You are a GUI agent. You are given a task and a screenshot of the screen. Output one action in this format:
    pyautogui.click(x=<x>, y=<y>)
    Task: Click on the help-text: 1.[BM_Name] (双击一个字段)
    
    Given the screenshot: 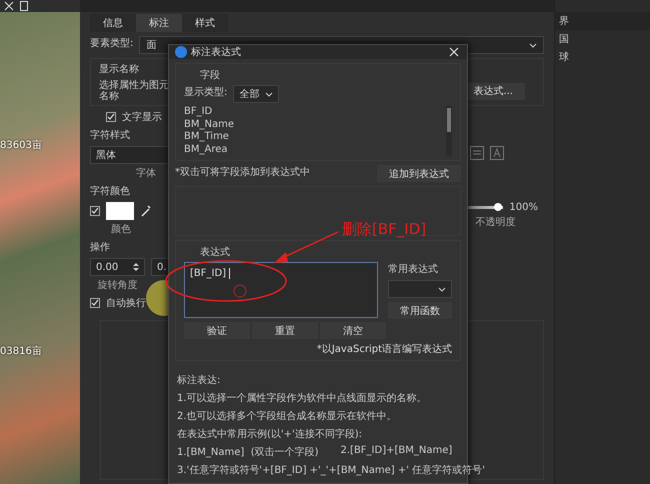 What is the action you would take?
    pyautogui.click(x=247, y=452)
    